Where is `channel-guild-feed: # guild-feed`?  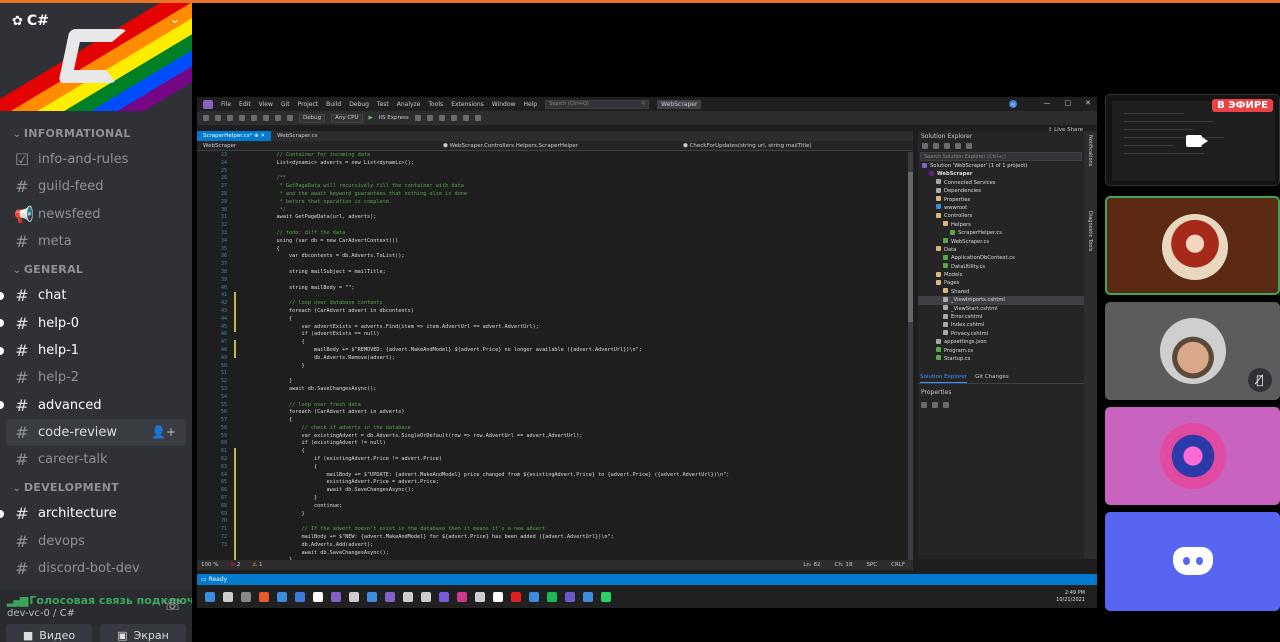 channel-guild-feed: # guild-feed is located at coordinates (96, 186).